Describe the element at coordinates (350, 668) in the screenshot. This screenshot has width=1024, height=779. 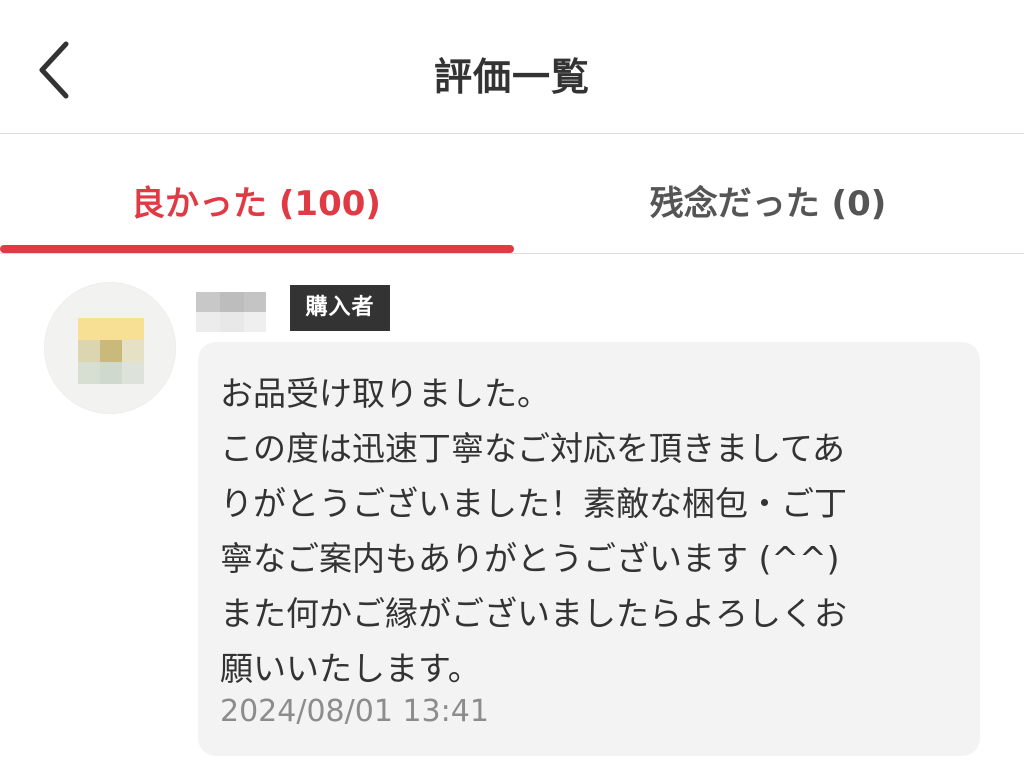
I see `message-line: 願いいたします。` at that location.